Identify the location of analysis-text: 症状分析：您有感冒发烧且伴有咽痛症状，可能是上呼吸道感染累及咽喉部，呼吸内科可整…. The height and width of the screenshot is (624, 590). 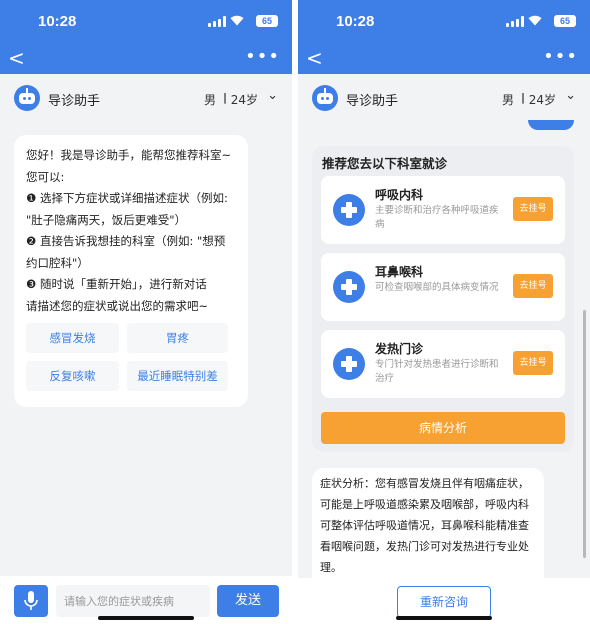
(424, 525).